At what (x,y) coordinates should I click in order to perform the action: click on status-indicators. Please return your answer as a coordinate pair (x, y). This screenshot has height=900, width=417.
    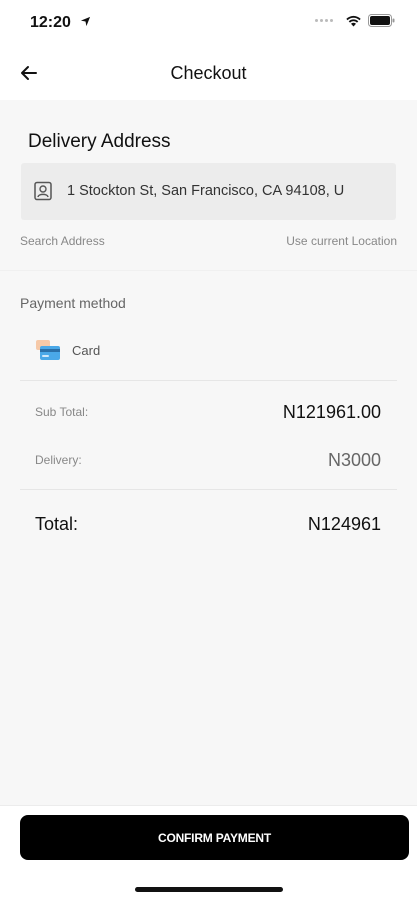
    Looking at the image, I should click on (355, 20).